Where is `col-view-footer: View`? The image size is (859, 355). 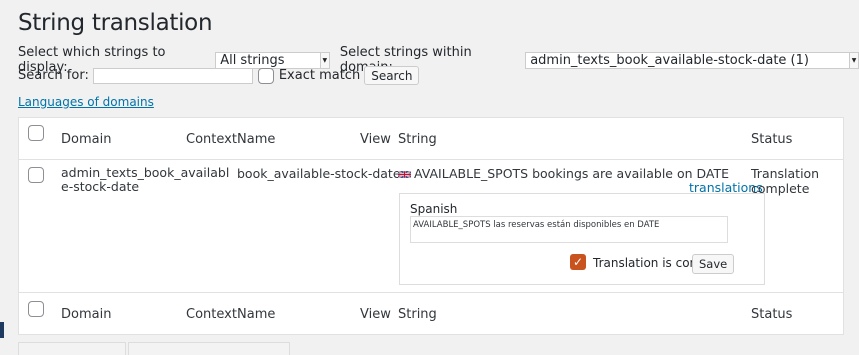 col-view-footer: View is located at coordinates (375, 314).